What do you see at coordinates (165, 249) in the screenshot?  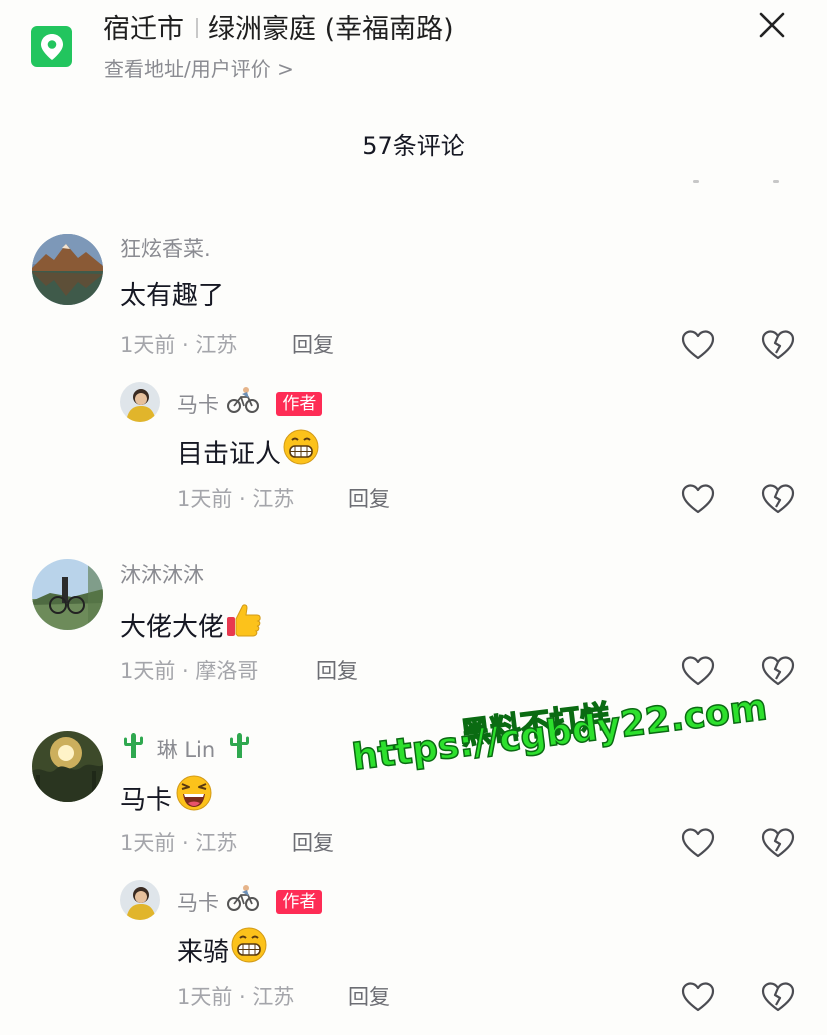 I see `commenter-name: 狂炫香菜.` at bounding box center [165, 249].